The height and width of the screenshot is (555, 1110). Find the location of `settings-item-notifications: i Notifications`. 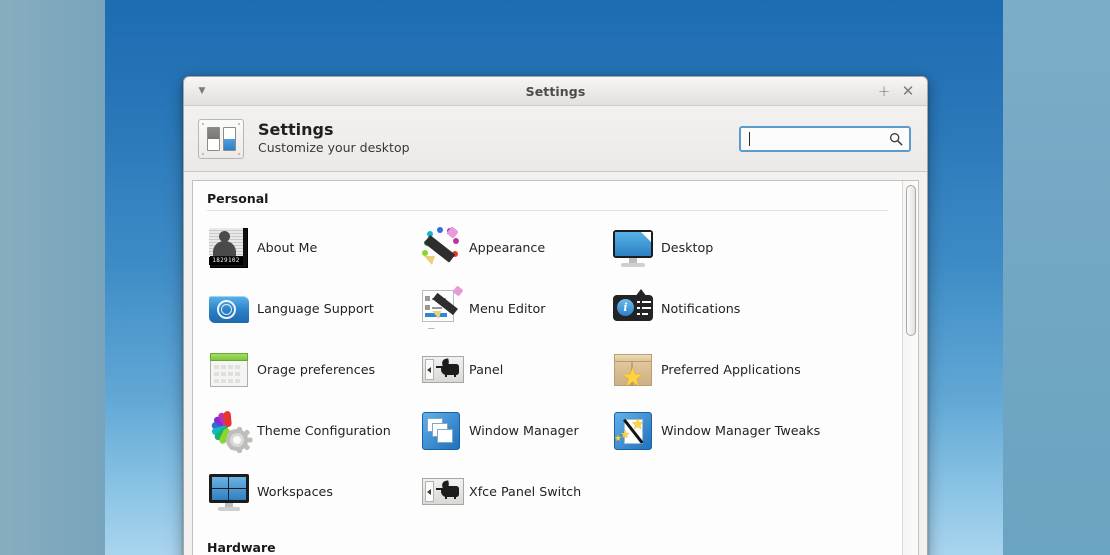

settings-item-notifications: i Notifications is located at coordinates (756, 308).